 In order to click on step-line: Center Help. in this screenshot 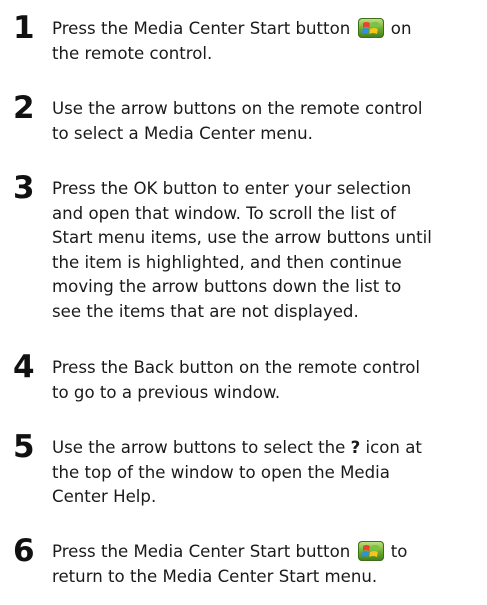, I will do `click(104, 496)`.